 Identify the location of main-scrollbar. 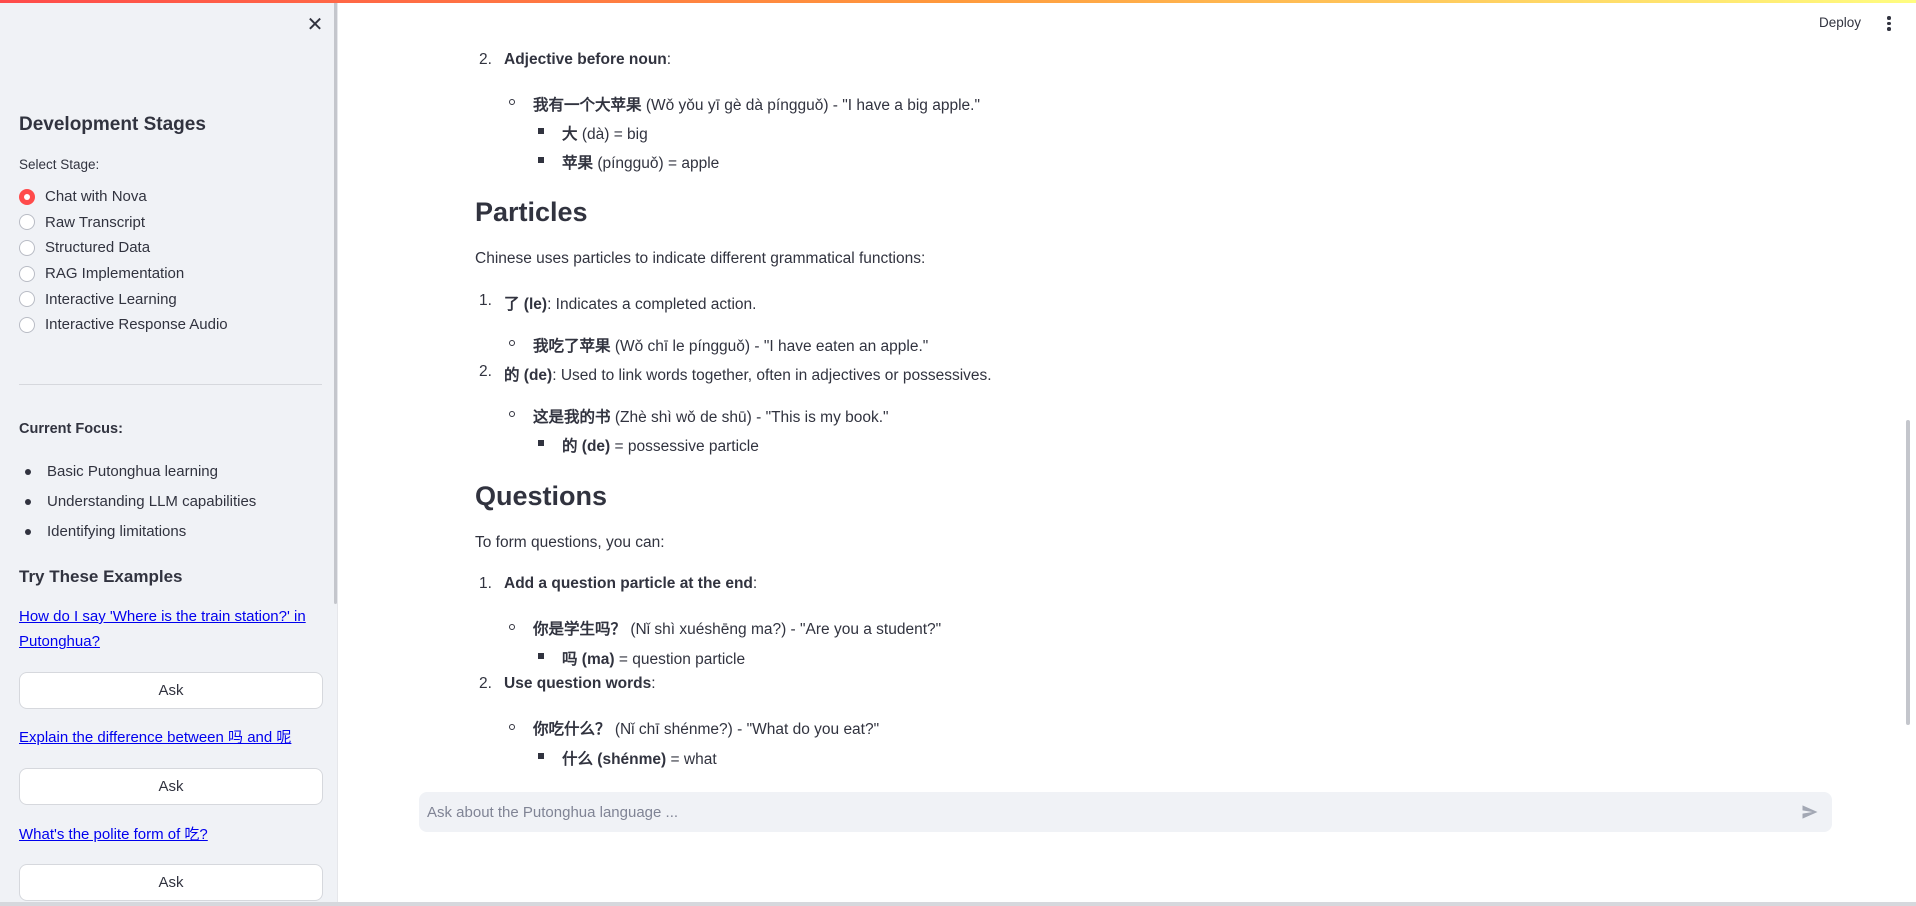
(1908, 572).